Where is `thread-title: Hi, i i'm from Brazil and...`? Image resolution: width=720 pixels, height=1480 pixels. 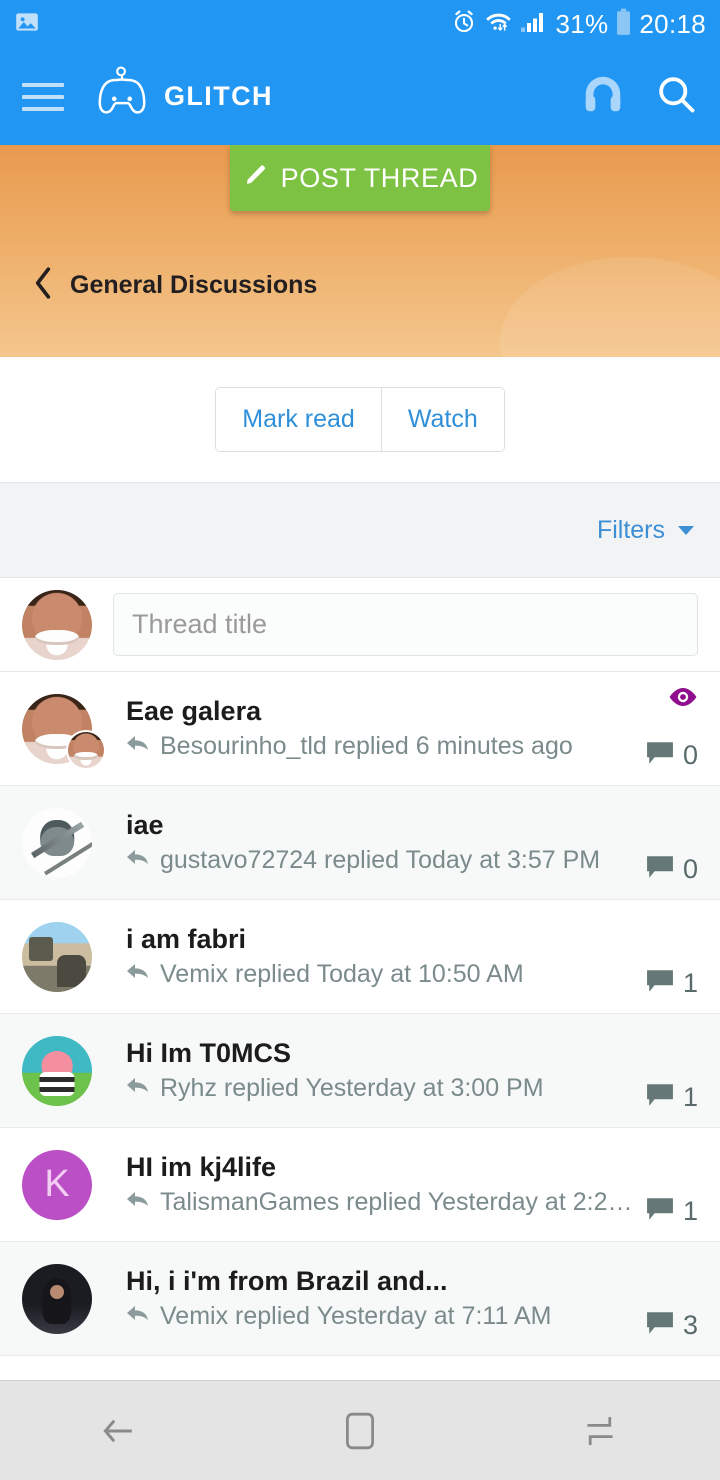 thread-title: Hi, i i'm from Brazil and... is located at coordinates (287, 1281).